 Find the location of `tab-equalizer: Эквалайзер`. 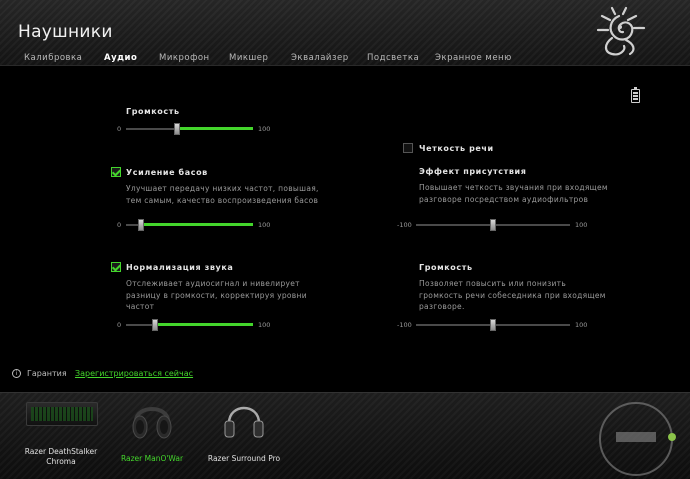

tab-equalizer: Эквалайзер is located at coordinates (320, 58).